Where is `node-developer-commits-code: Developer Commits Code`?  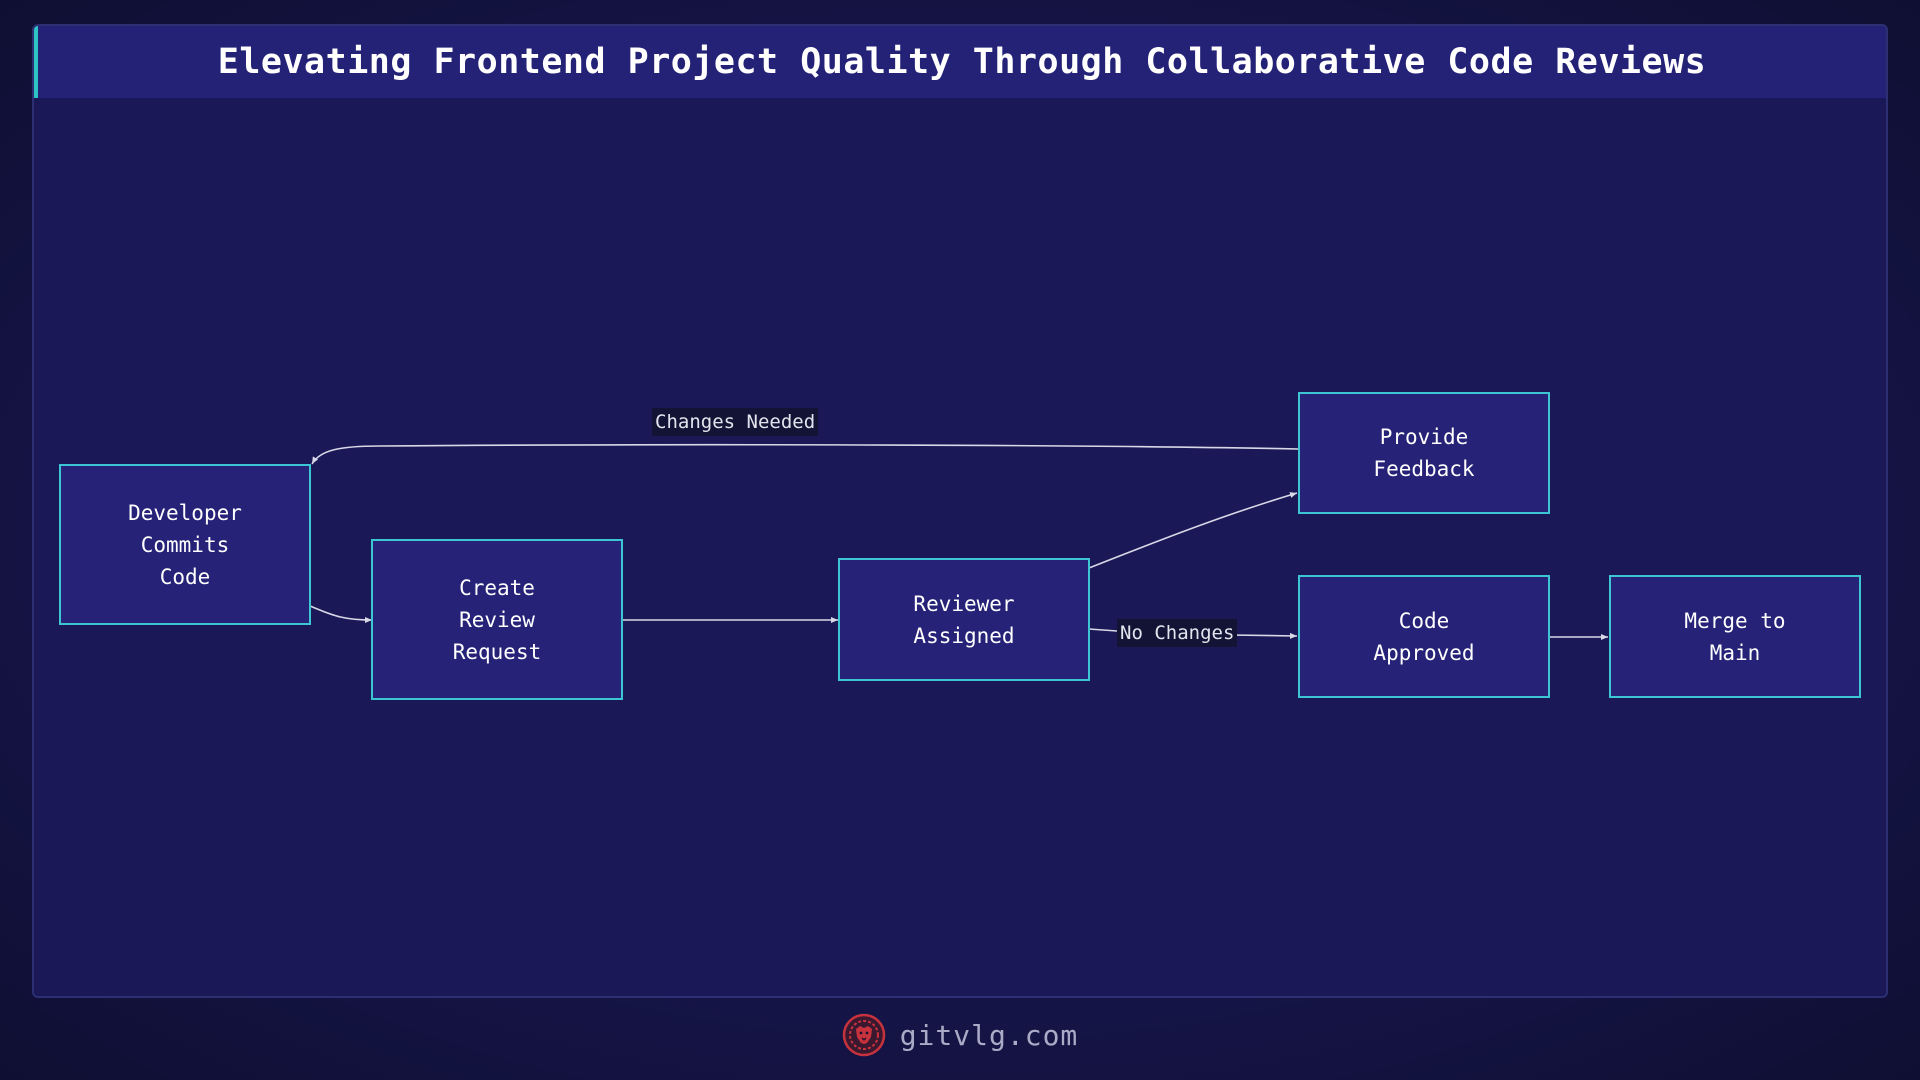 node-developer-commits-code: Developer Commits Code is located at coordinates (185, 544).